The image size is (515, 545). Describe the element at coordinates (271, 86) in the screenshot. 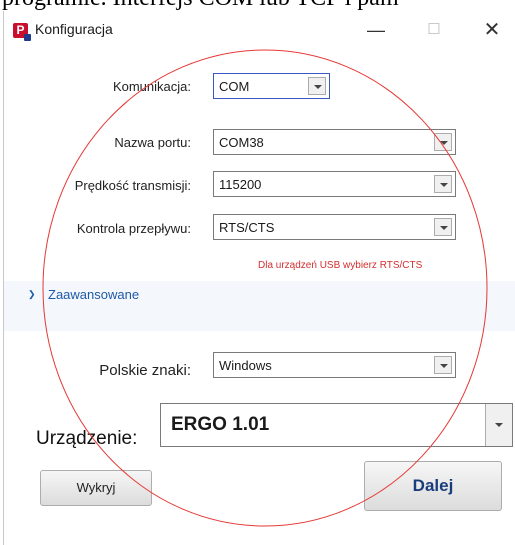

I see `communication-select: COM` at that location.